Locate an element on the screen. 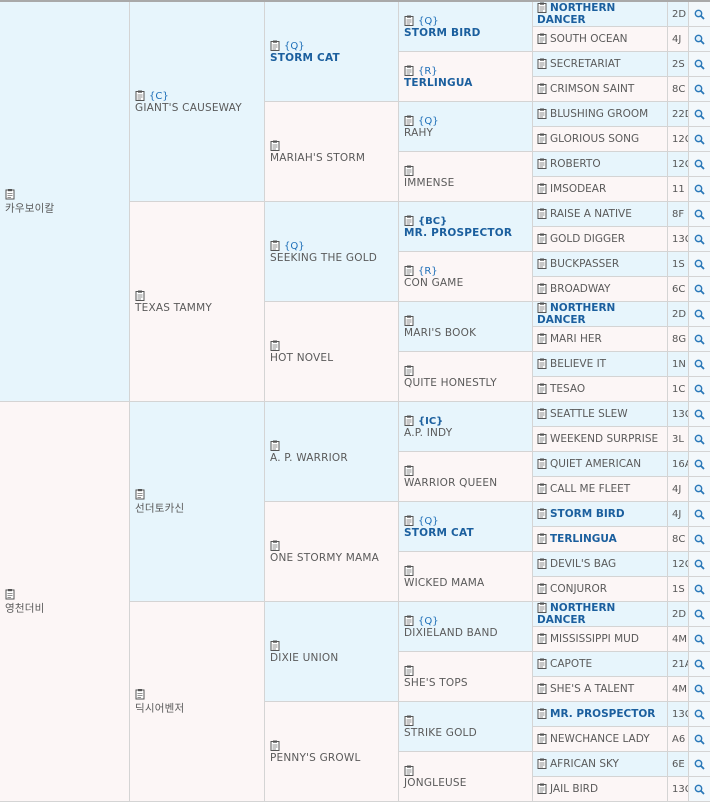 This screenshot has height=802, width=710. horse-name: 선더토카신 is located at coordinates (198, 507).